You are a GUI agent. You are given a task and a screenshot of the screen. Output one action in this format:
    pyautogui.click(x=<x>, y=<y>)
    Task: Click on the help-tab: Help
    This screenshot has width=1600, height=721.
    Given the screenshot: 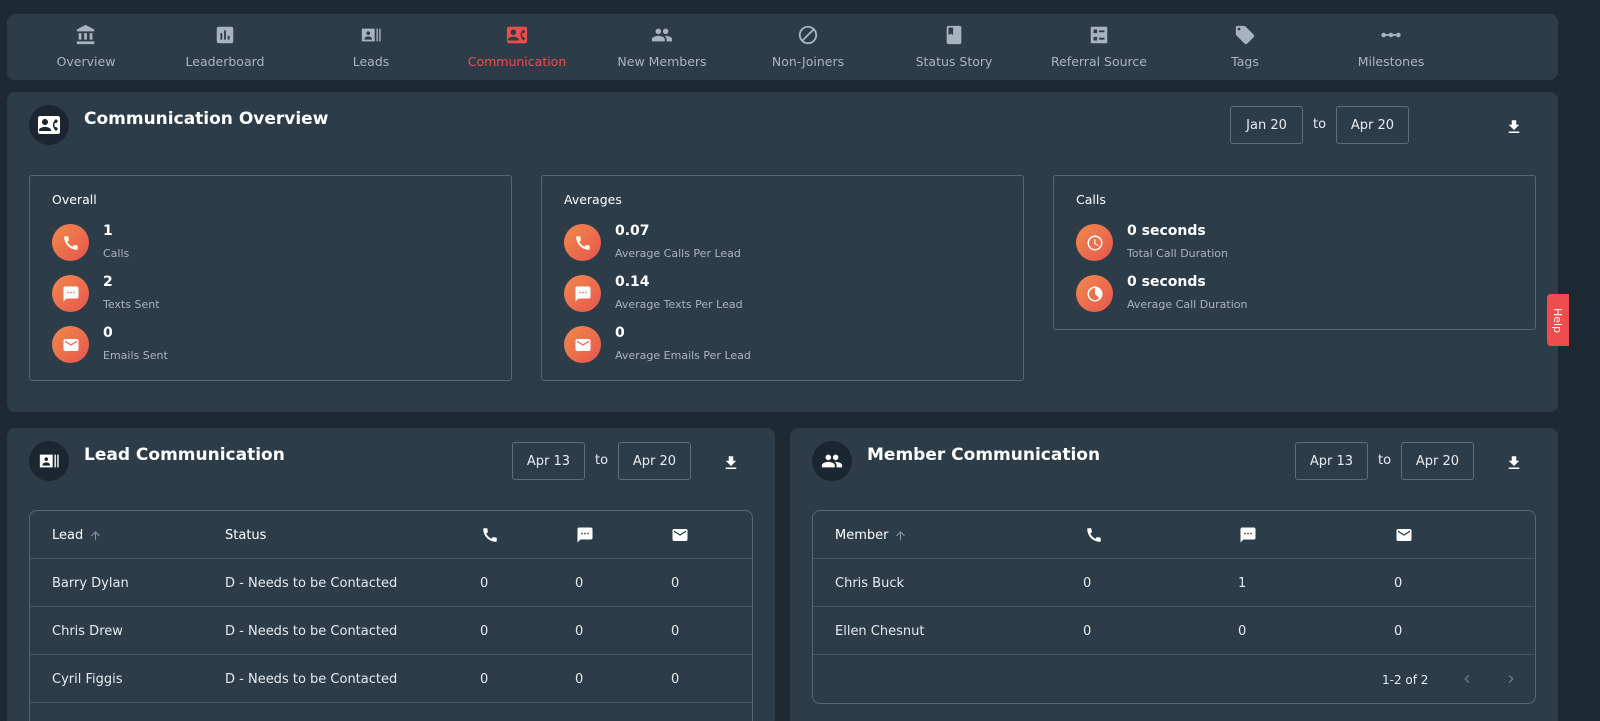 What is the action you would take?
    pyautogui.click(x=1558, y=320)
    